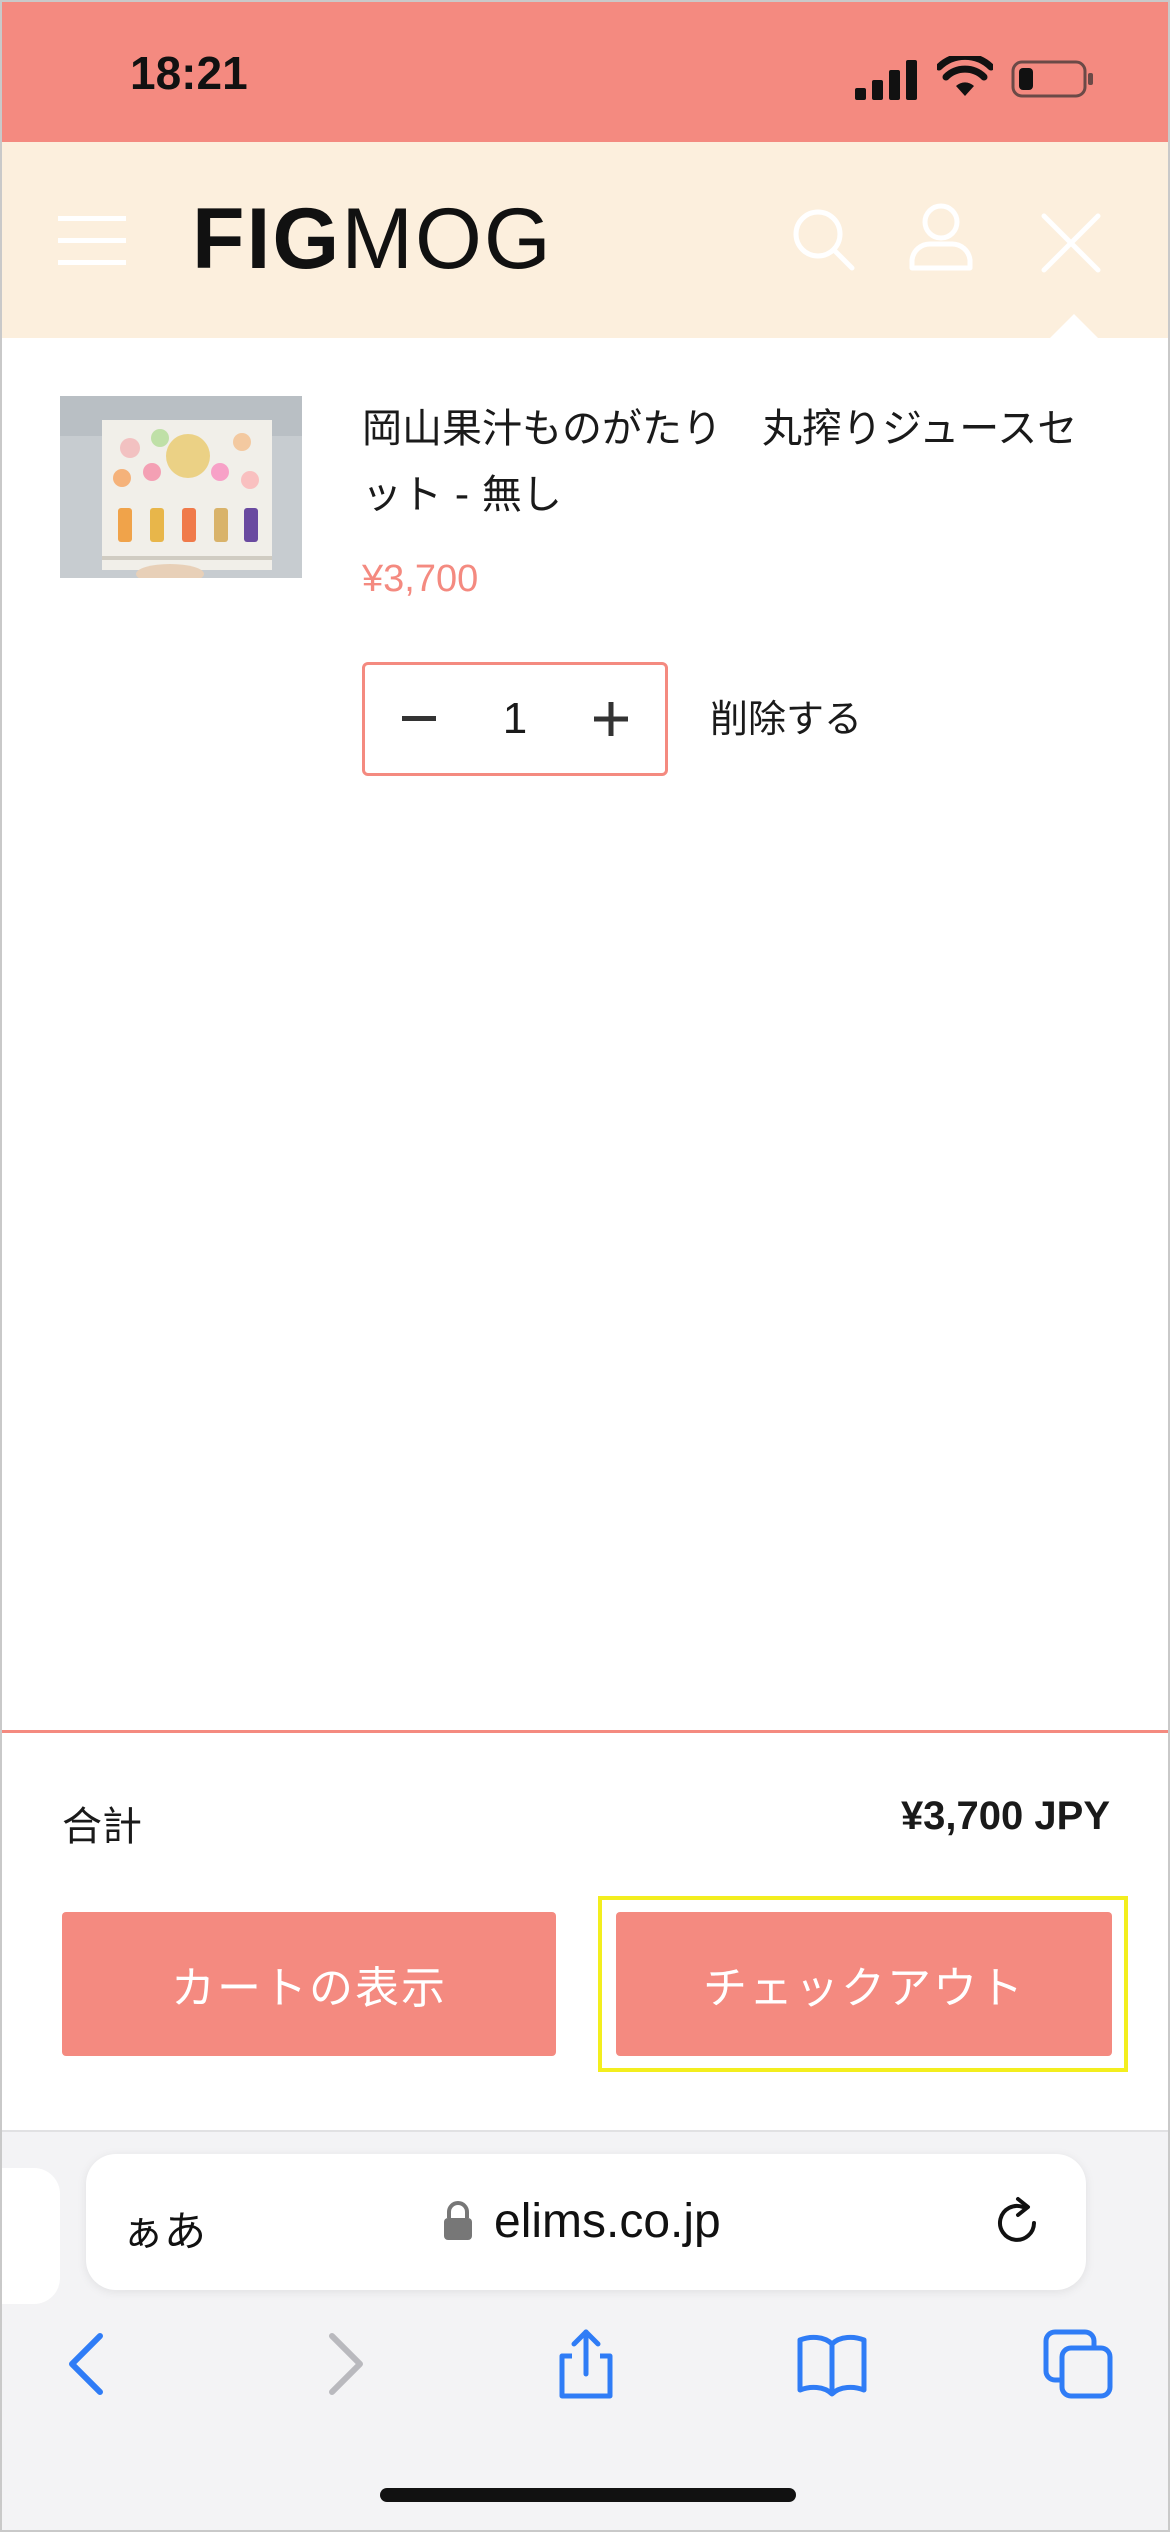 This screenshot has height=2532, width=1170. What do you see at coordinates (1078, 2364) in the screenshot?
I see `tabs-icon` at bounding box center [1078, 2364].